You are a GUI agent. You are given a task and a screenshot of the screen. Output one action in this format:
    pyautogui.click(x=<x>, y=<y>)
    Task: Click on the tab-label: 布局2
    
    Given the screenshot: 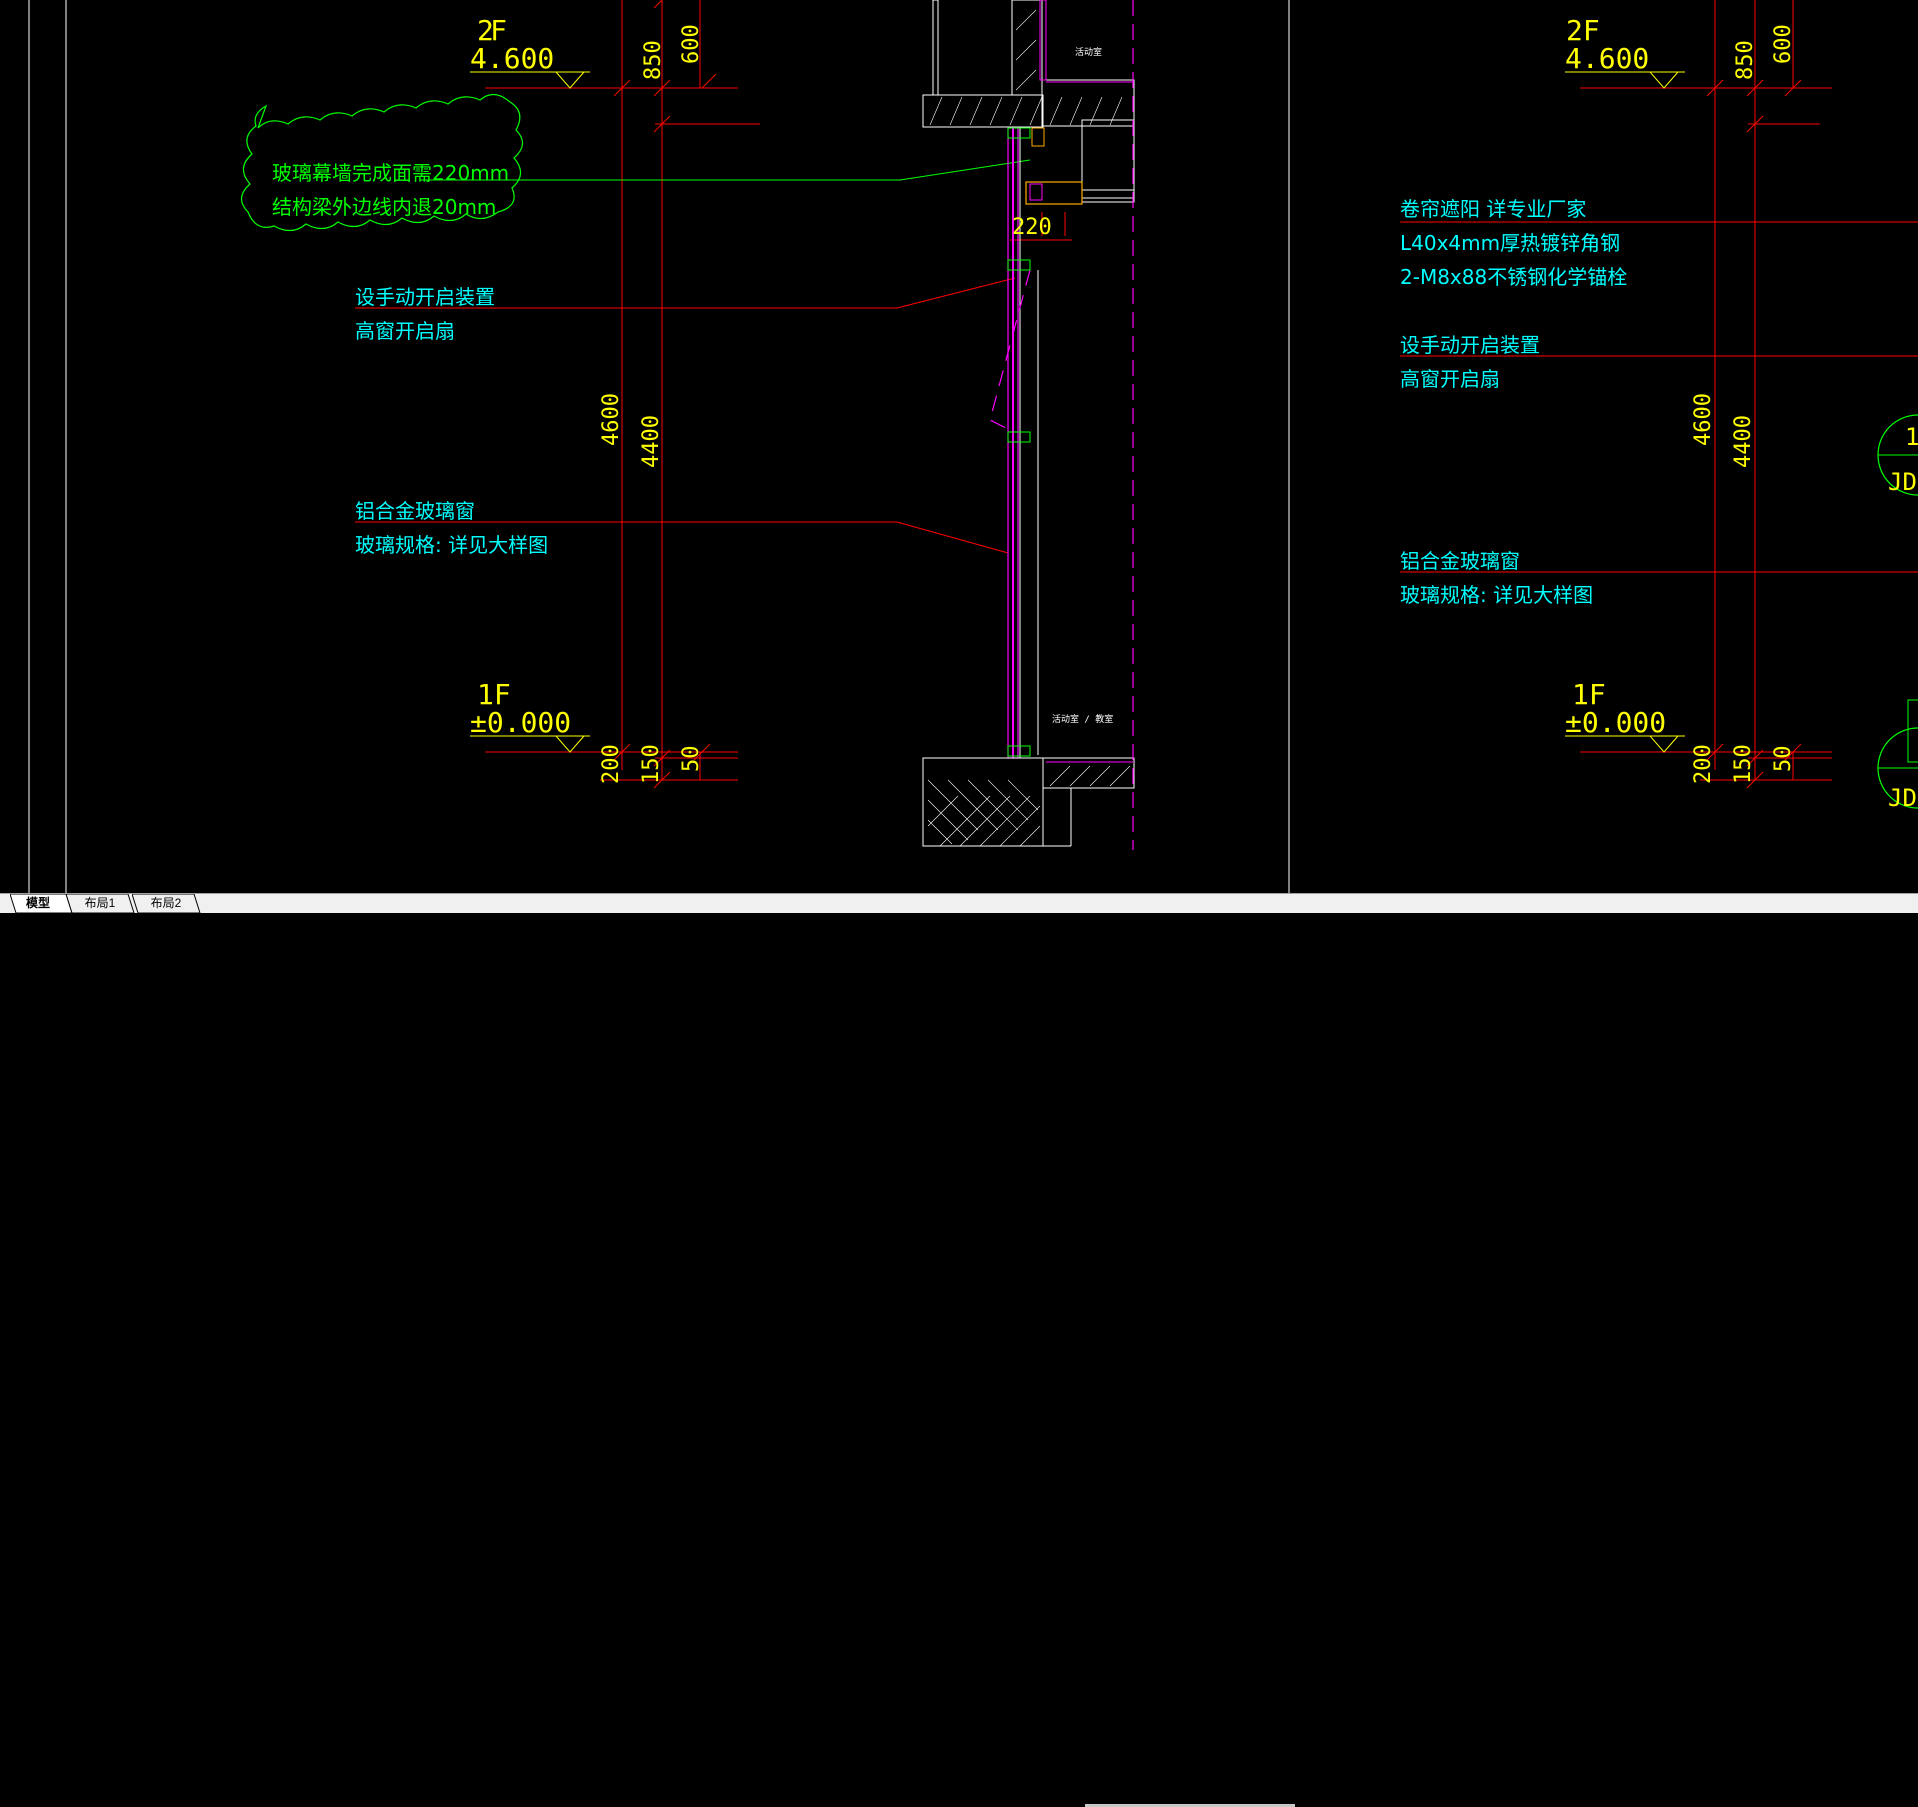 What is the action you would take?
    pyautogui.click(x=166, y=903)
    